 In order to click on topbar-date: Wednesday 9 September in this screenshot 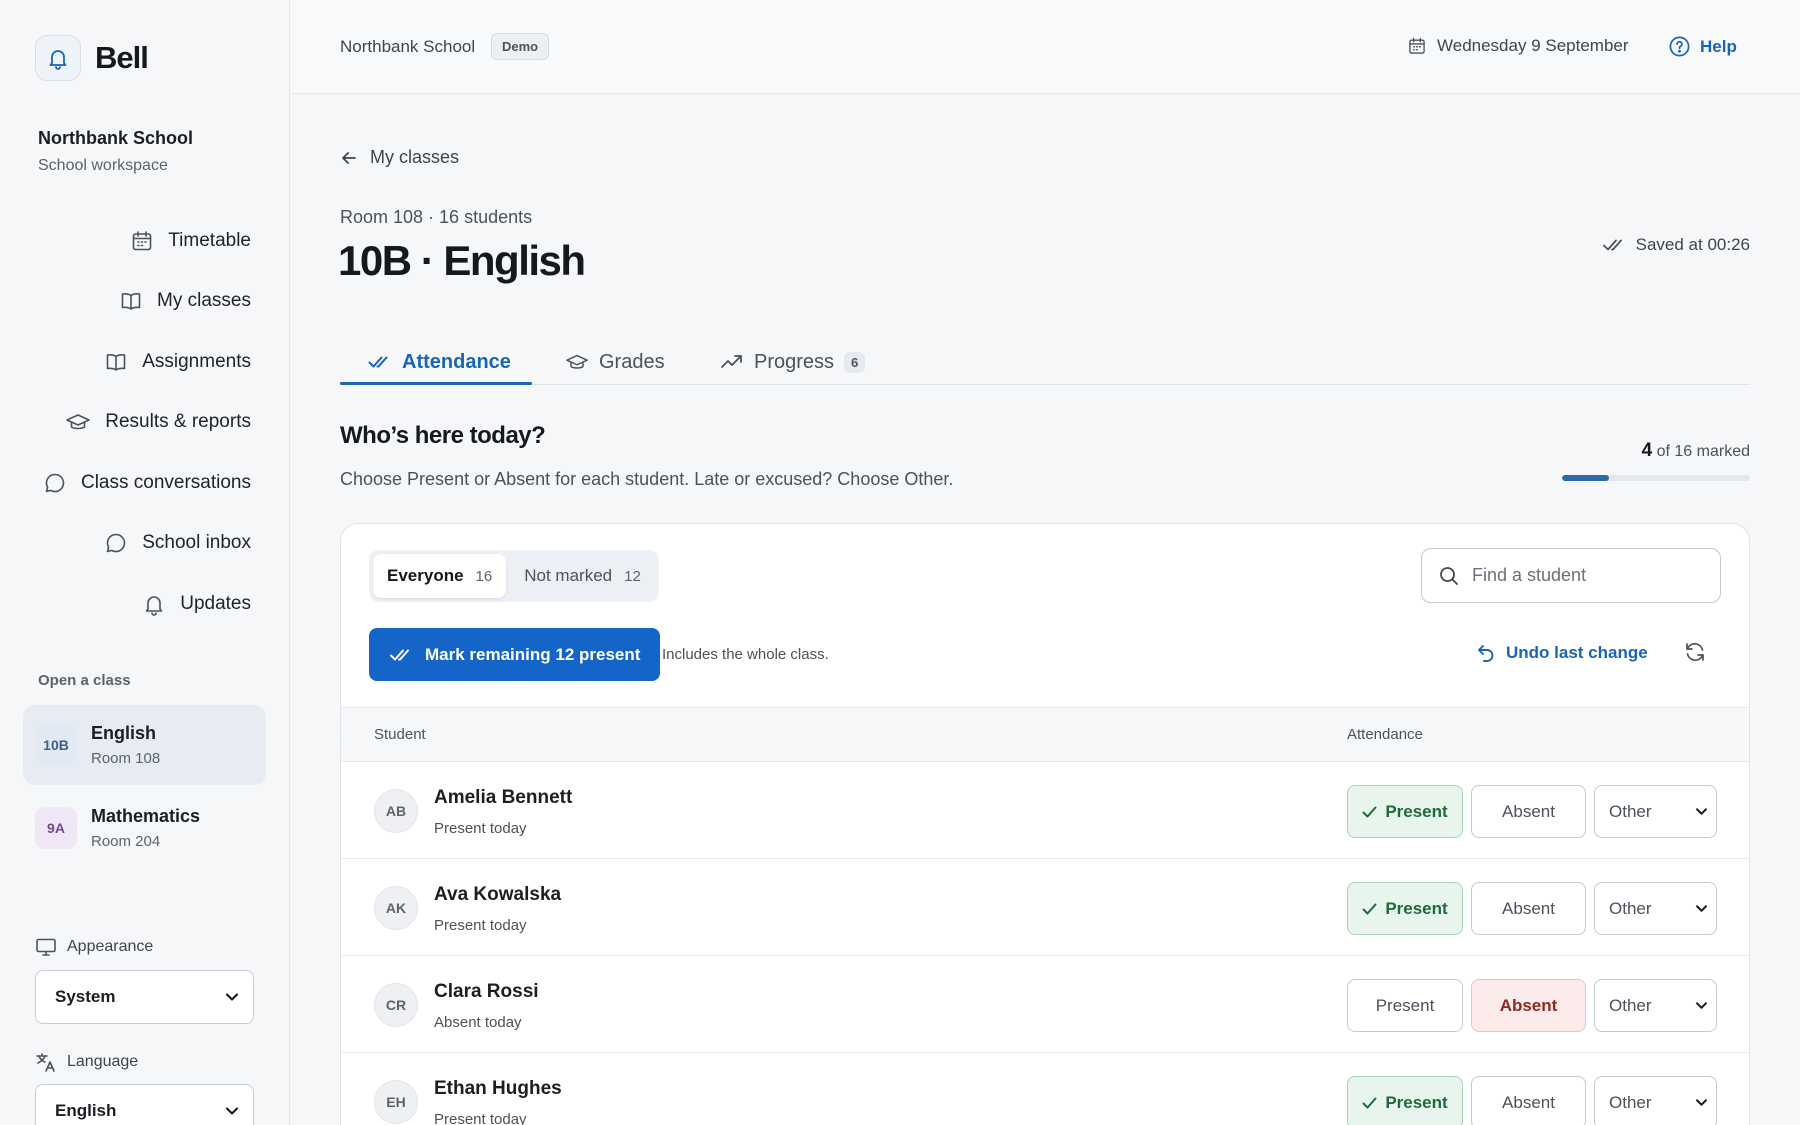, I will do `click(1518, 46)`.